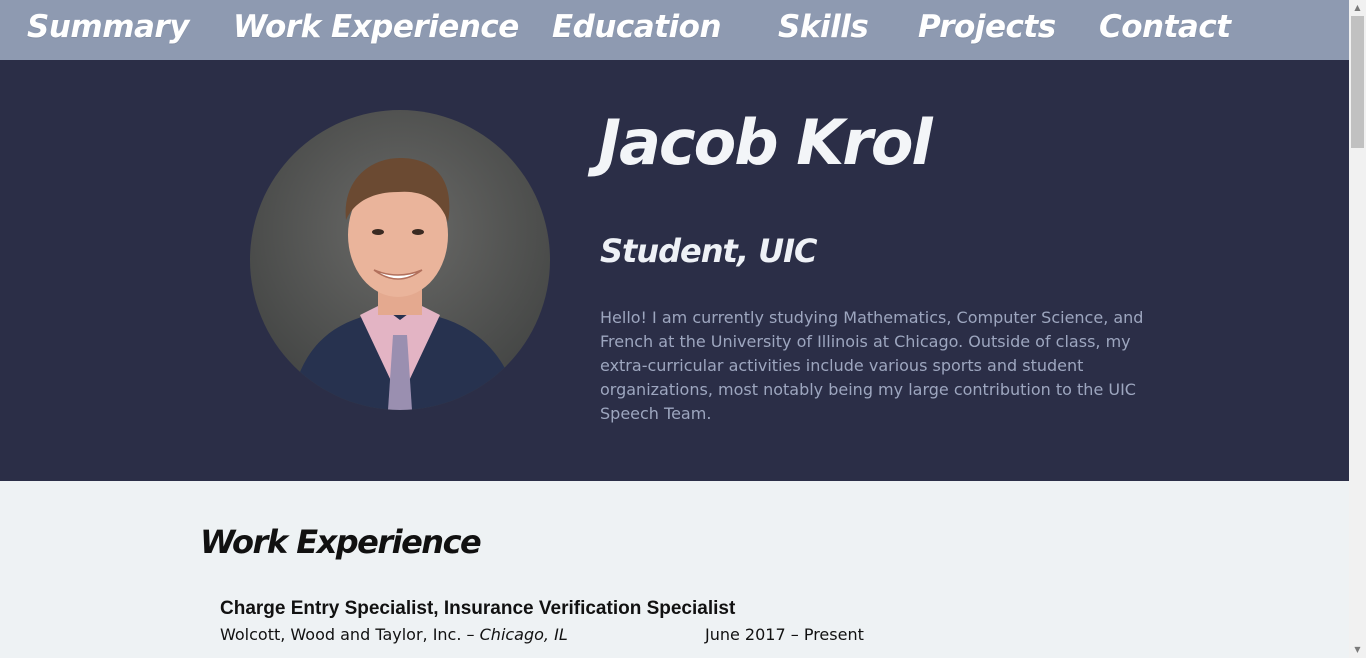 This screenshot has width=1366, height=658. Describe the element at coordinates (523, 634) in the screenshot. I see `job-location: Chicago, IL` at that location.